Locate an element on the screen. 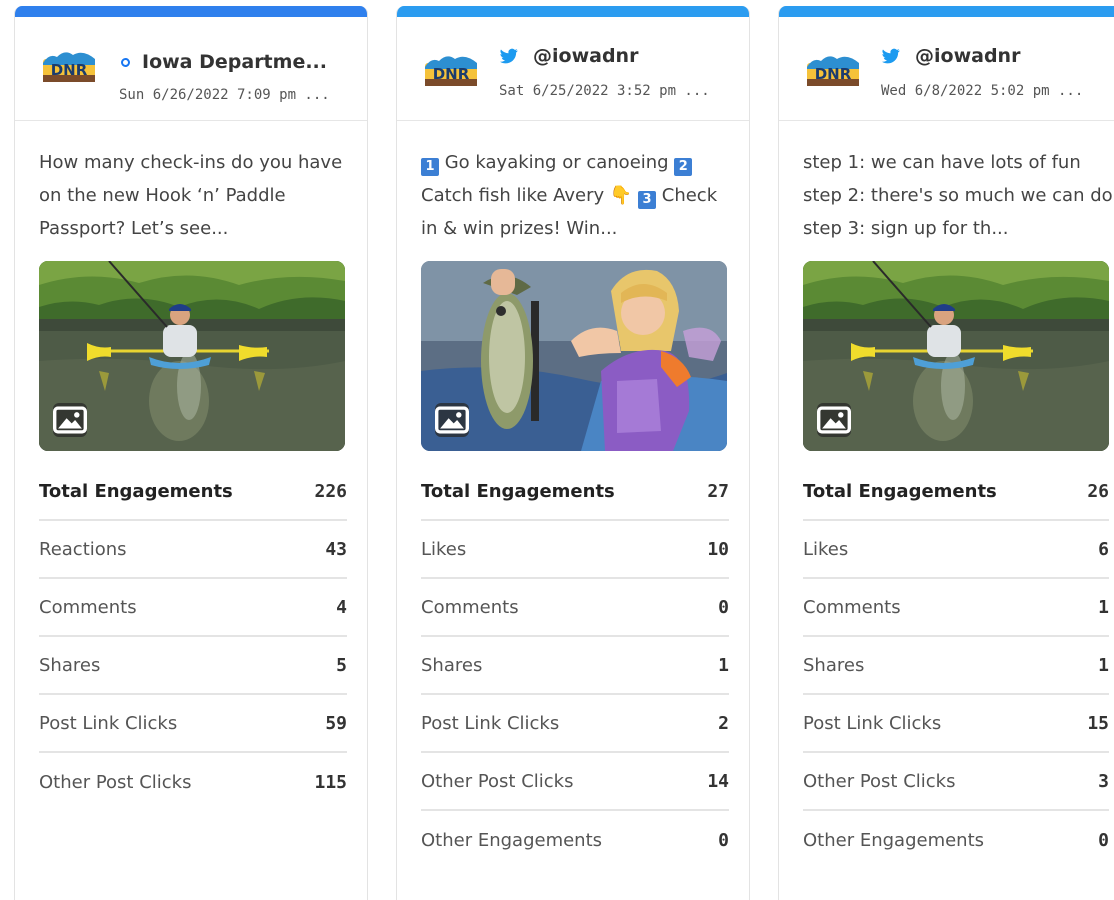 The height and width of the screenshot is (900, 1114). stat-value: 14 is located at coordinates (718, 781).